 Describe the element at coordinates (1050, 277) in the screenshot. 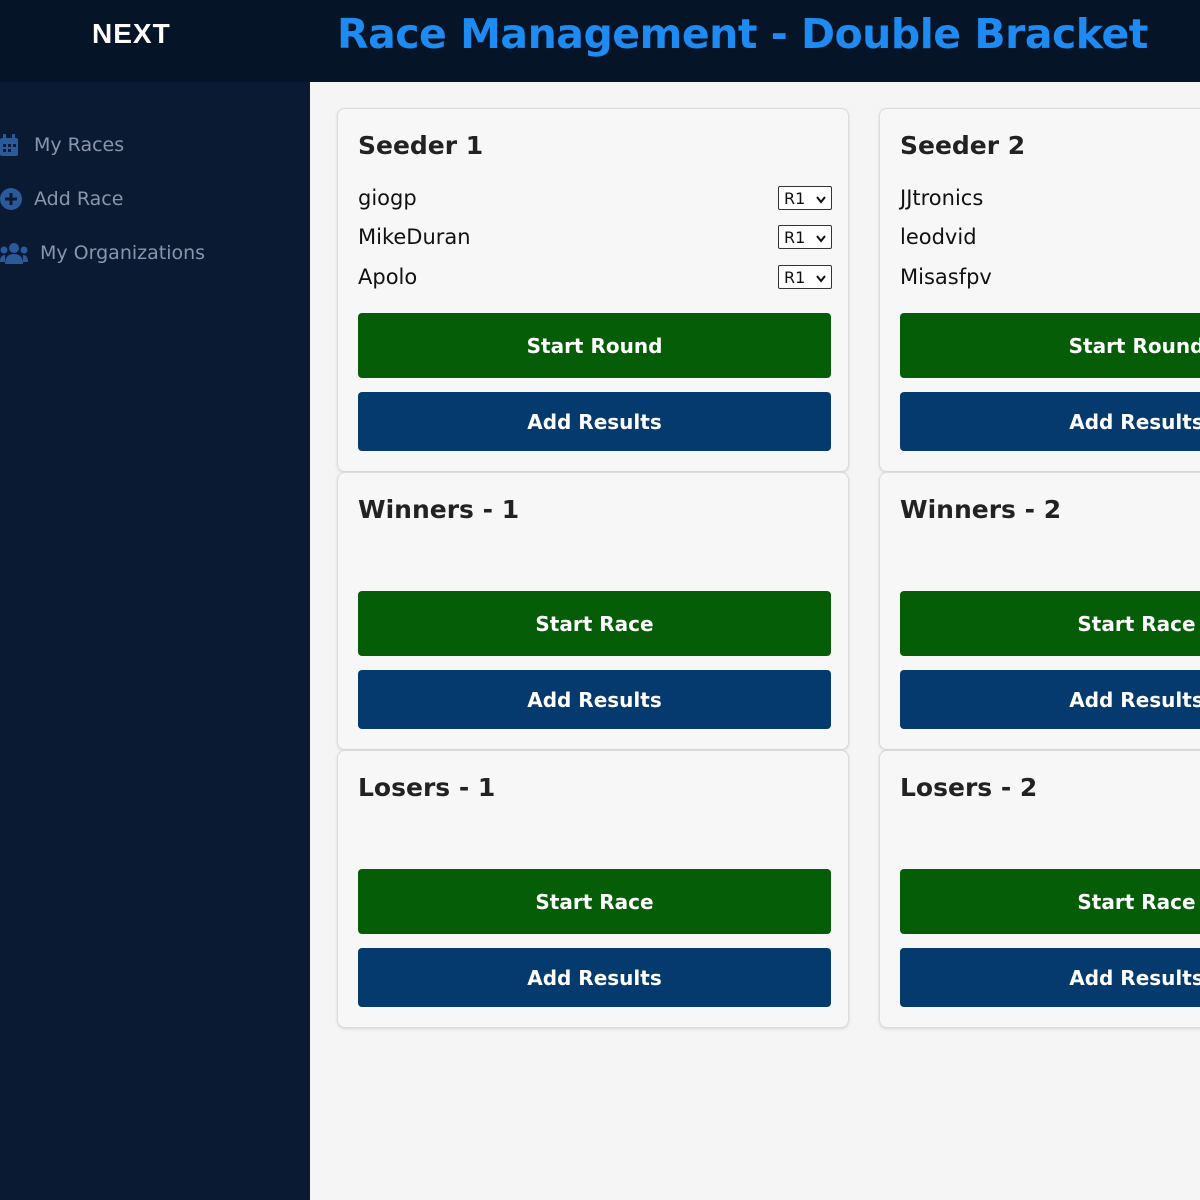

I see `racer-row: Misasfpv` at that location.